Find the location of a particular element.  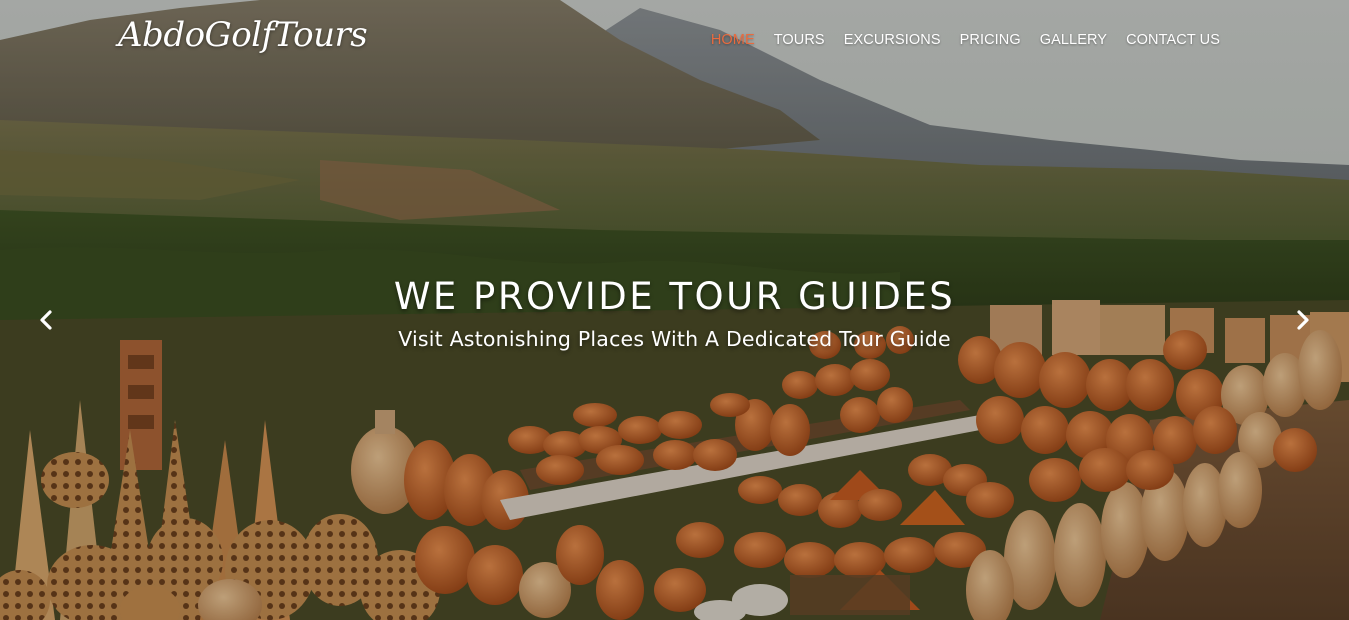

site-logo: AbdoGolfTours is located at coordinates (243, 35).